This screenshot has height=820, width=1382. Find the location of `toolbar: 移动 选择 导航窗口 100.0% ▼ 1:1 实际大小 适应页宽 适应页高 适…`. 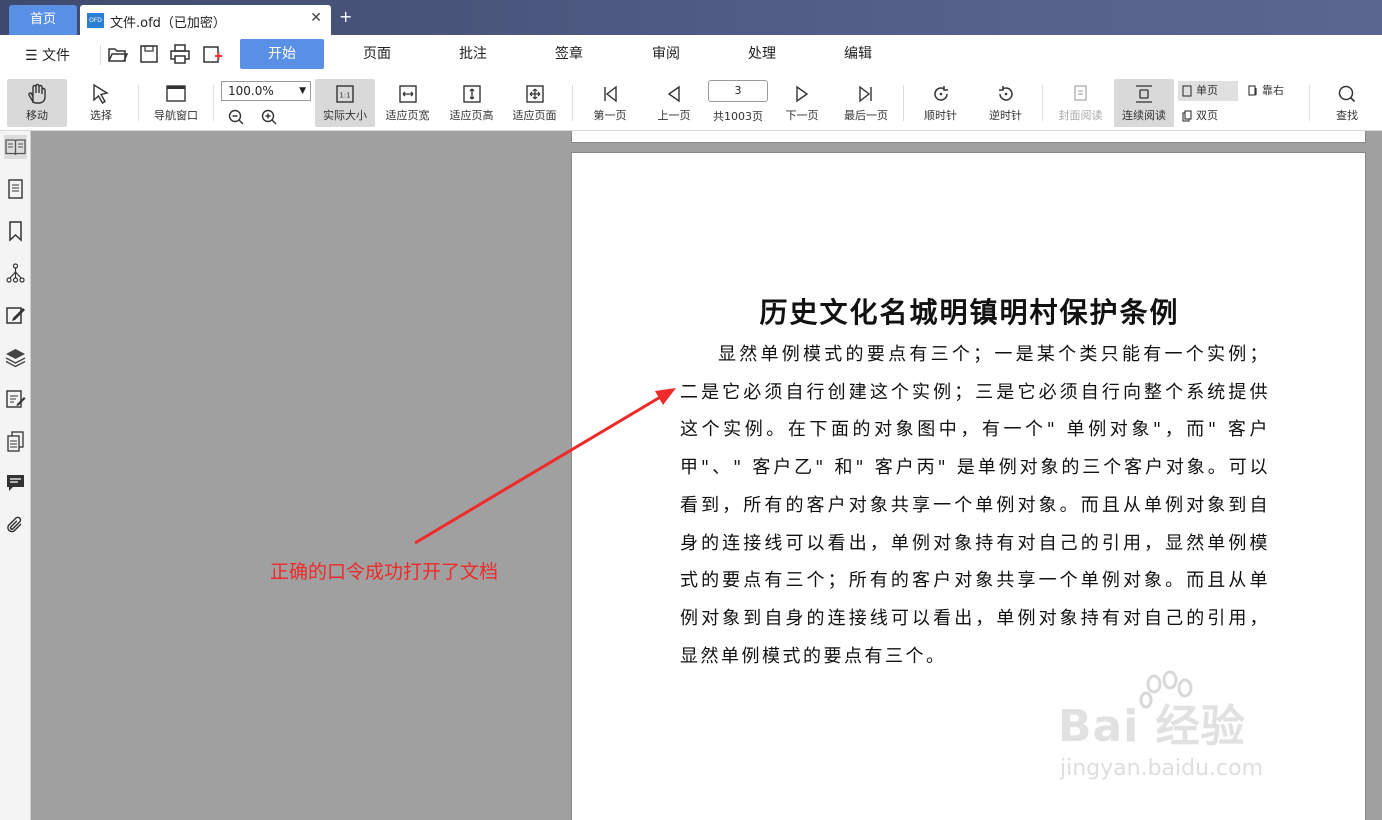

toolbar: 移动 选择 导航窗口 100.0% ▼ 1:1 实际大小 适应页宽 适应页高 适… is located at coordinates (691, 103).